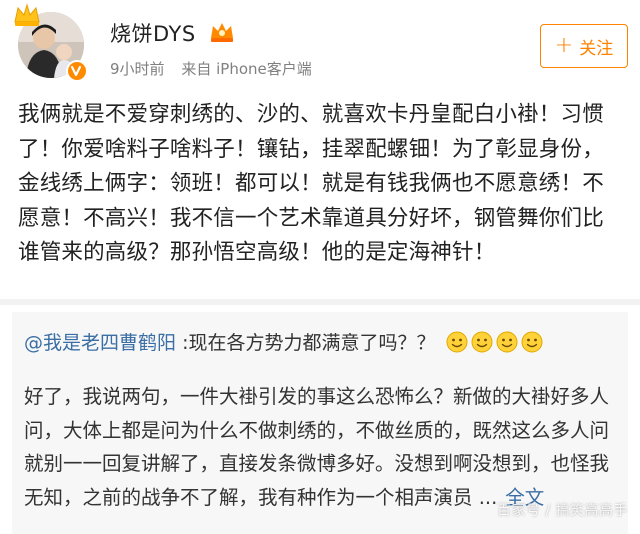  What do you see at coordinates (77, 71) in the screenshot?
I see `verified-badge-icon` at bounding box center [77, 71].